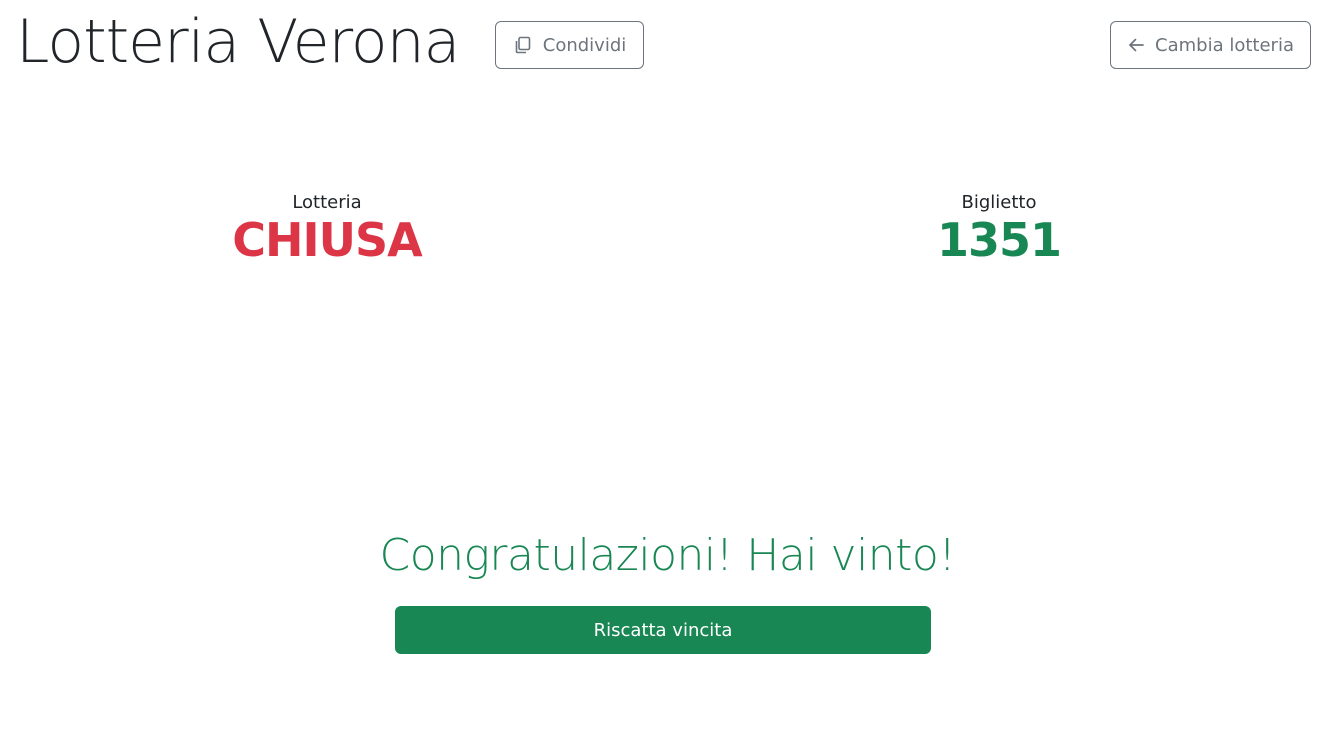 The width and height of the screenshot is (1335, 737). Describe the element at coordinates (584, 45) in the screenshot. I see `share-button-label: Condividi` at that location.